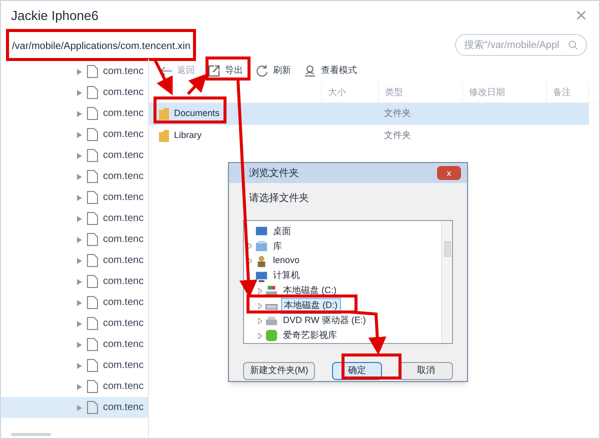 The width and height of the screenshot is (600, 439). I want to click on drive-icon, so click(271, 291).